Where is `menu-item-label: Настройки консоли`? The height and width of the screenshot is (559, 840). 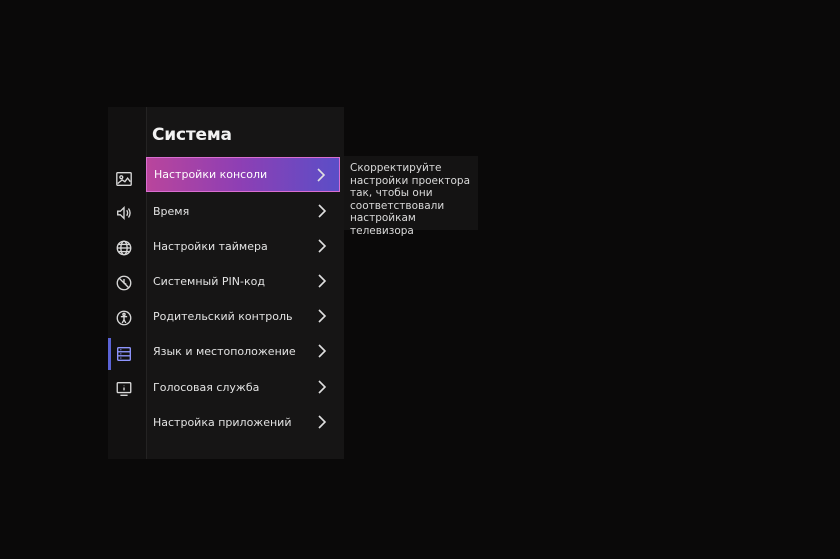
menu-item-label: Настройки консоли is located at coordinates (211, 174).